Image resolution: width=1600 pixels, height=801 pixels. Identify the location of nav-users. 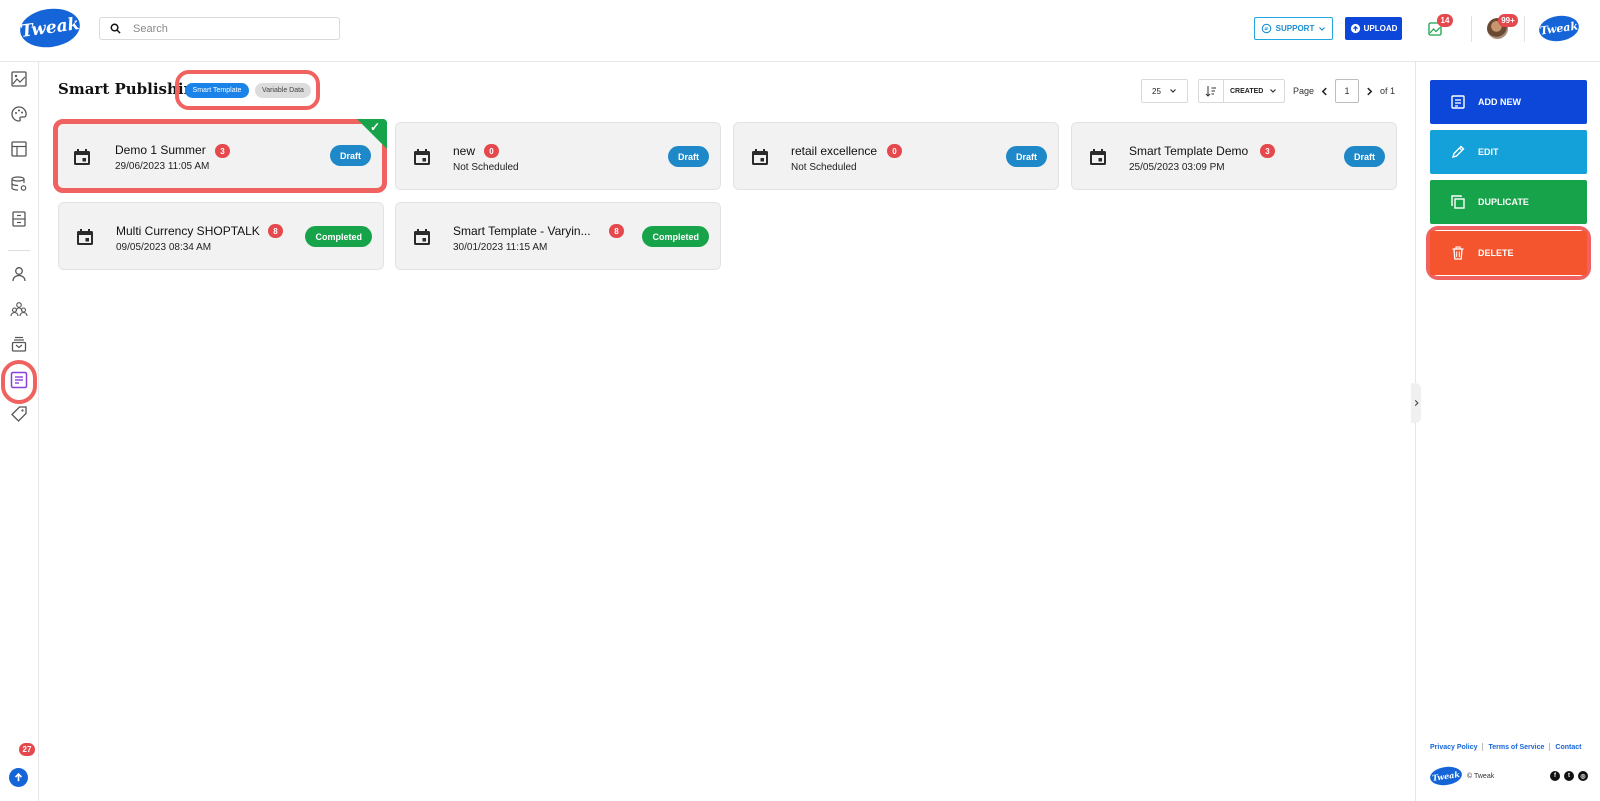
(19, 274).